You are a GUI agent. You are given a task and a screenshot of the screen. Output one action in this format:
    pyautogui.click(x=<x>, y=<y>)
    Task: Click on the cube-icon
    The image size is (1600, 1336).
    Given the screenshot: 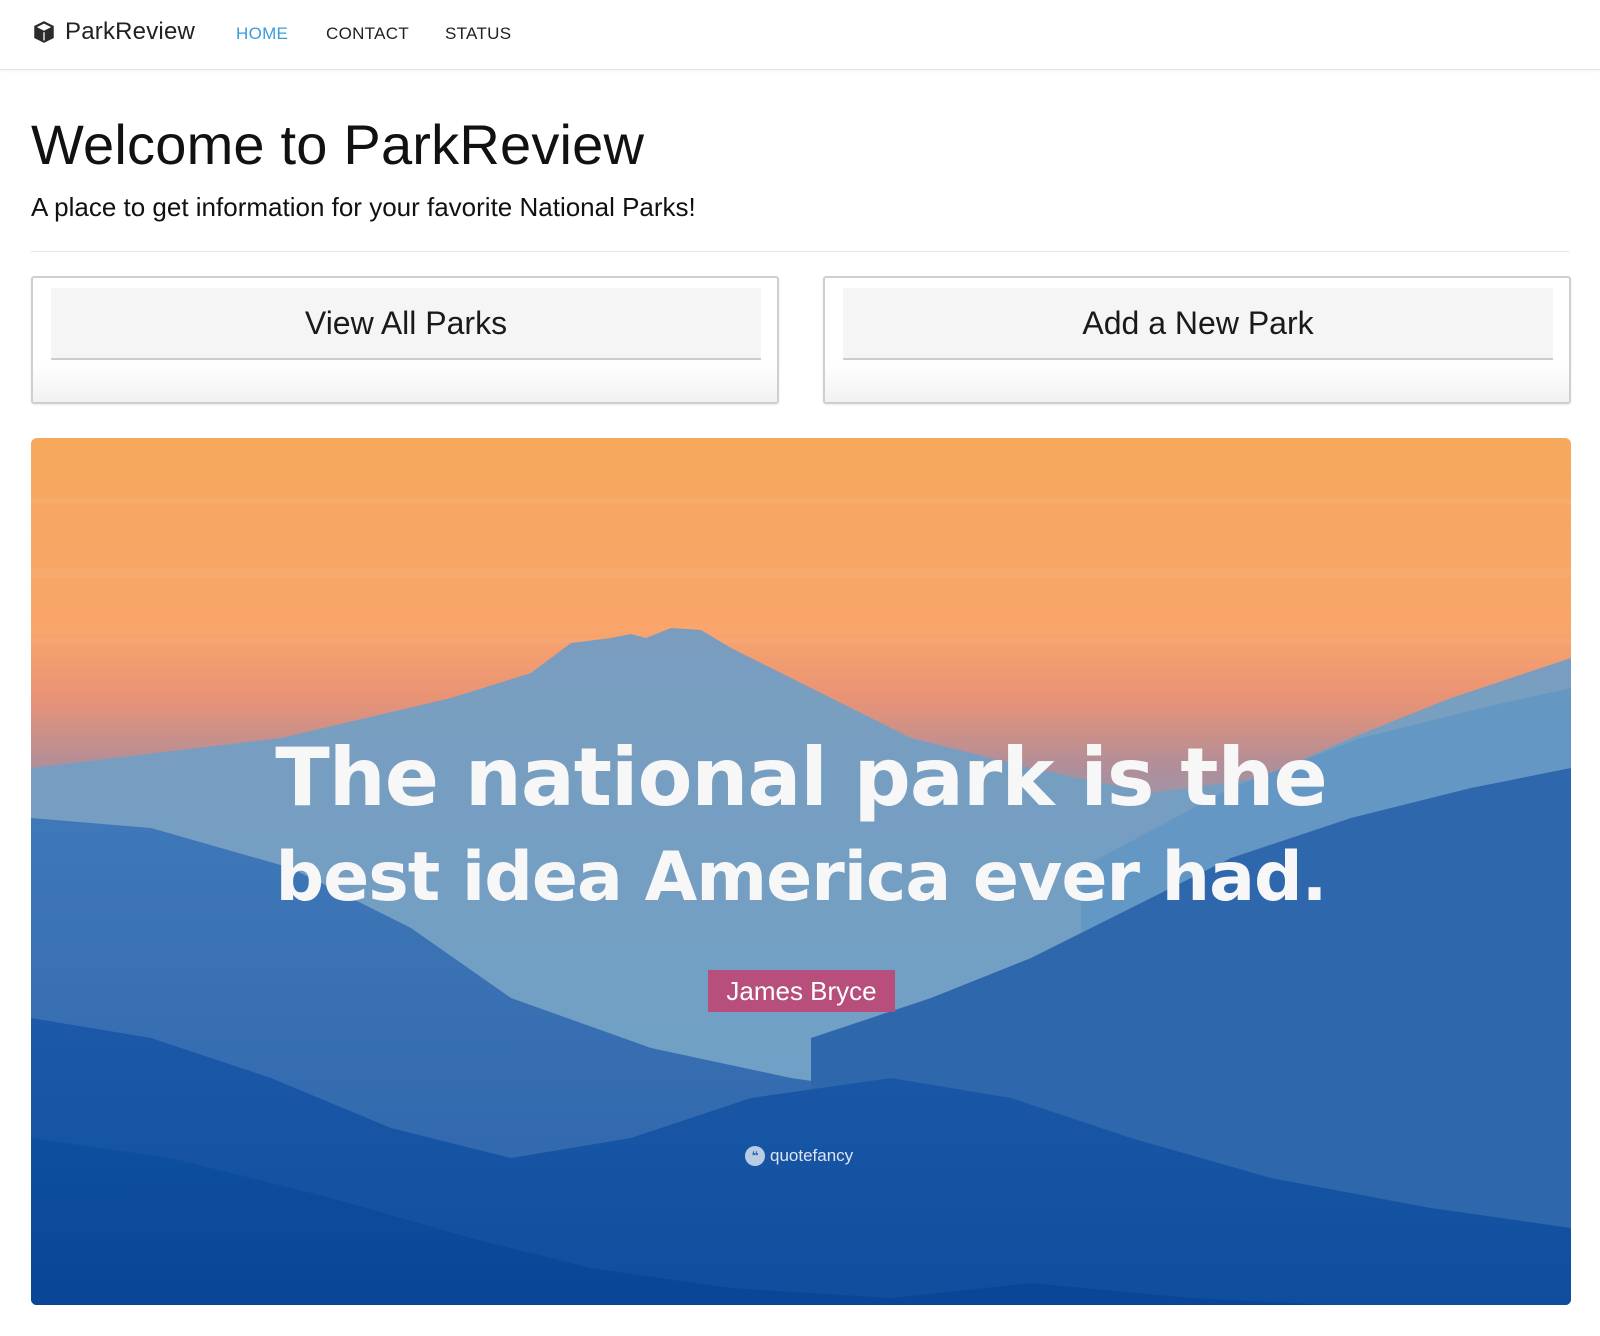 What is the action you would take?
    pyautogui.click(x=44, y=32)
    